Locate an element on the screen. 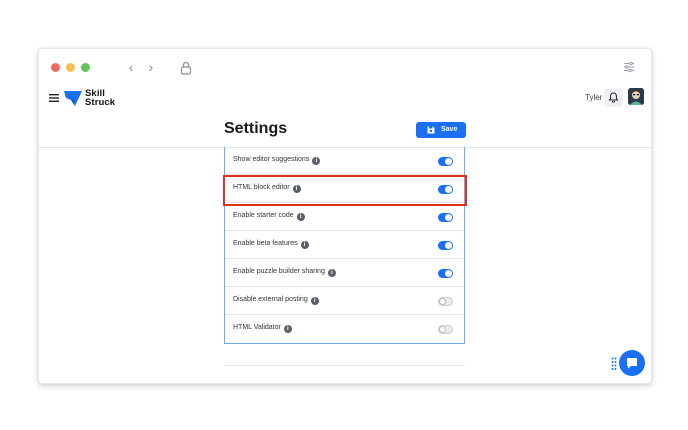  setting-label: Enable puzzle builder sharing i is located at coordinates (284, 272).